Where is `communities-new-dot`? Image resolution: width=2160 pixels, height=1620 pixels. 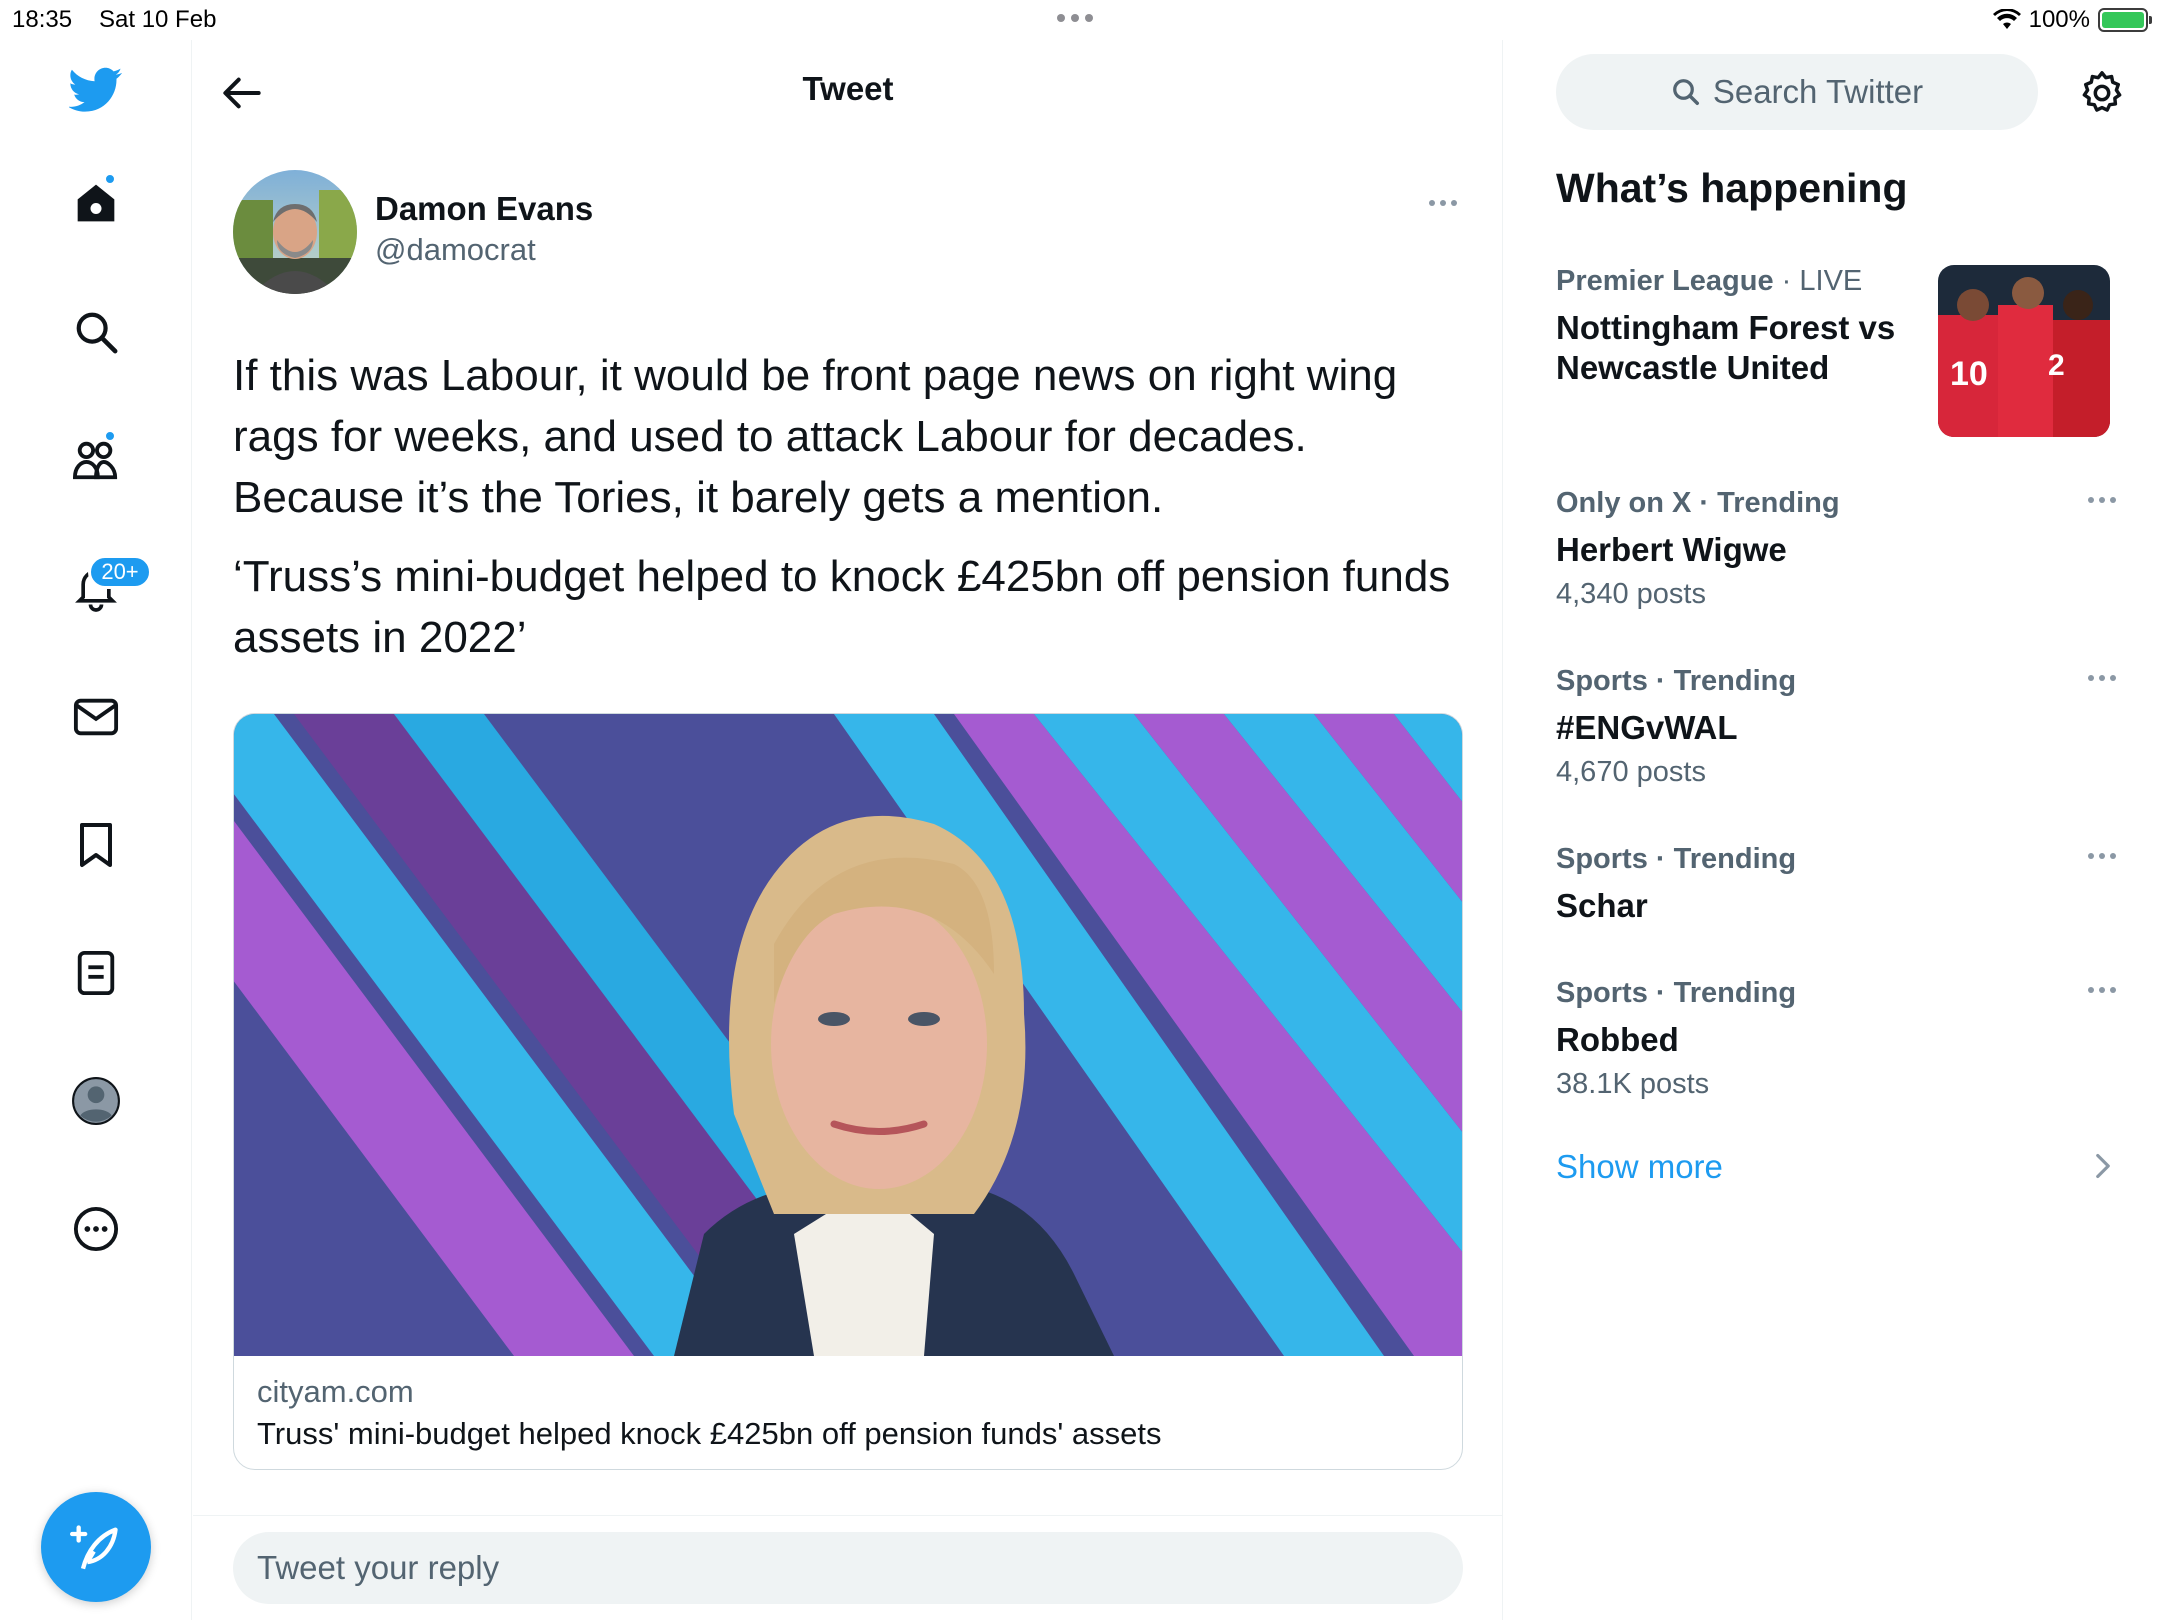
communities-new-dot is located at coordinates (110, 436).